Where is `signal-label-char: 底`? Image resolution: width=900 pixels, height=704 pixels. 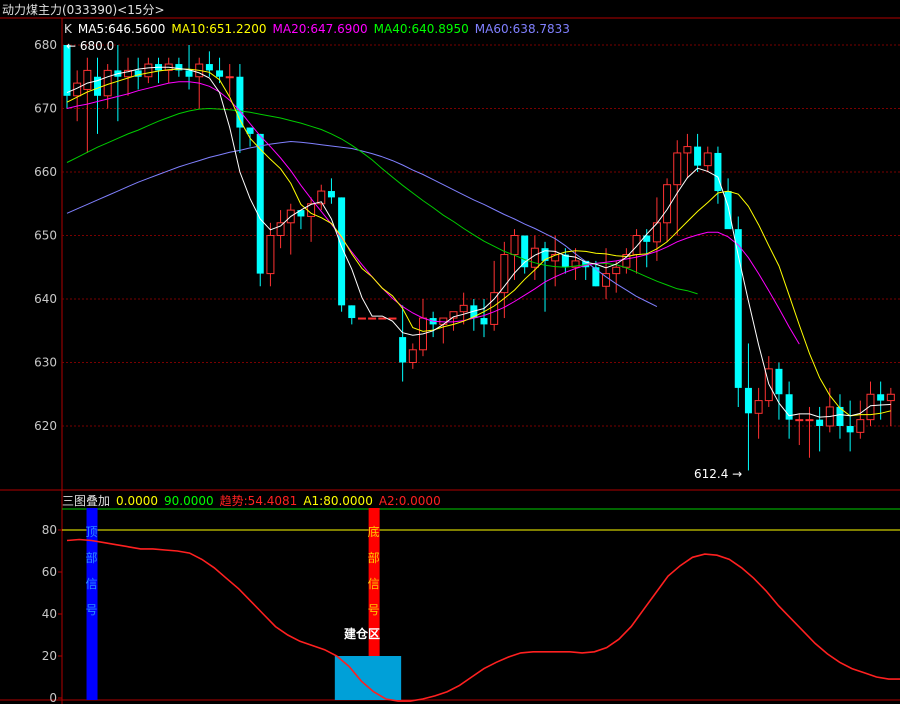 signal-label-char: 底 is located at coordinates (374, 531).